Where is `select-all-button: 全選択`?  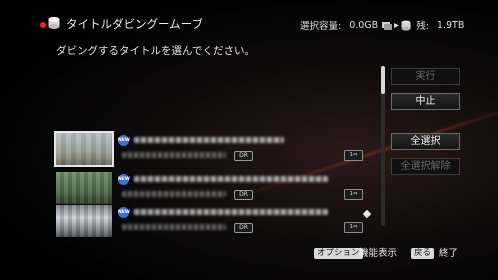 select-all-button: 全選択 is located at coordinates (425, 141).